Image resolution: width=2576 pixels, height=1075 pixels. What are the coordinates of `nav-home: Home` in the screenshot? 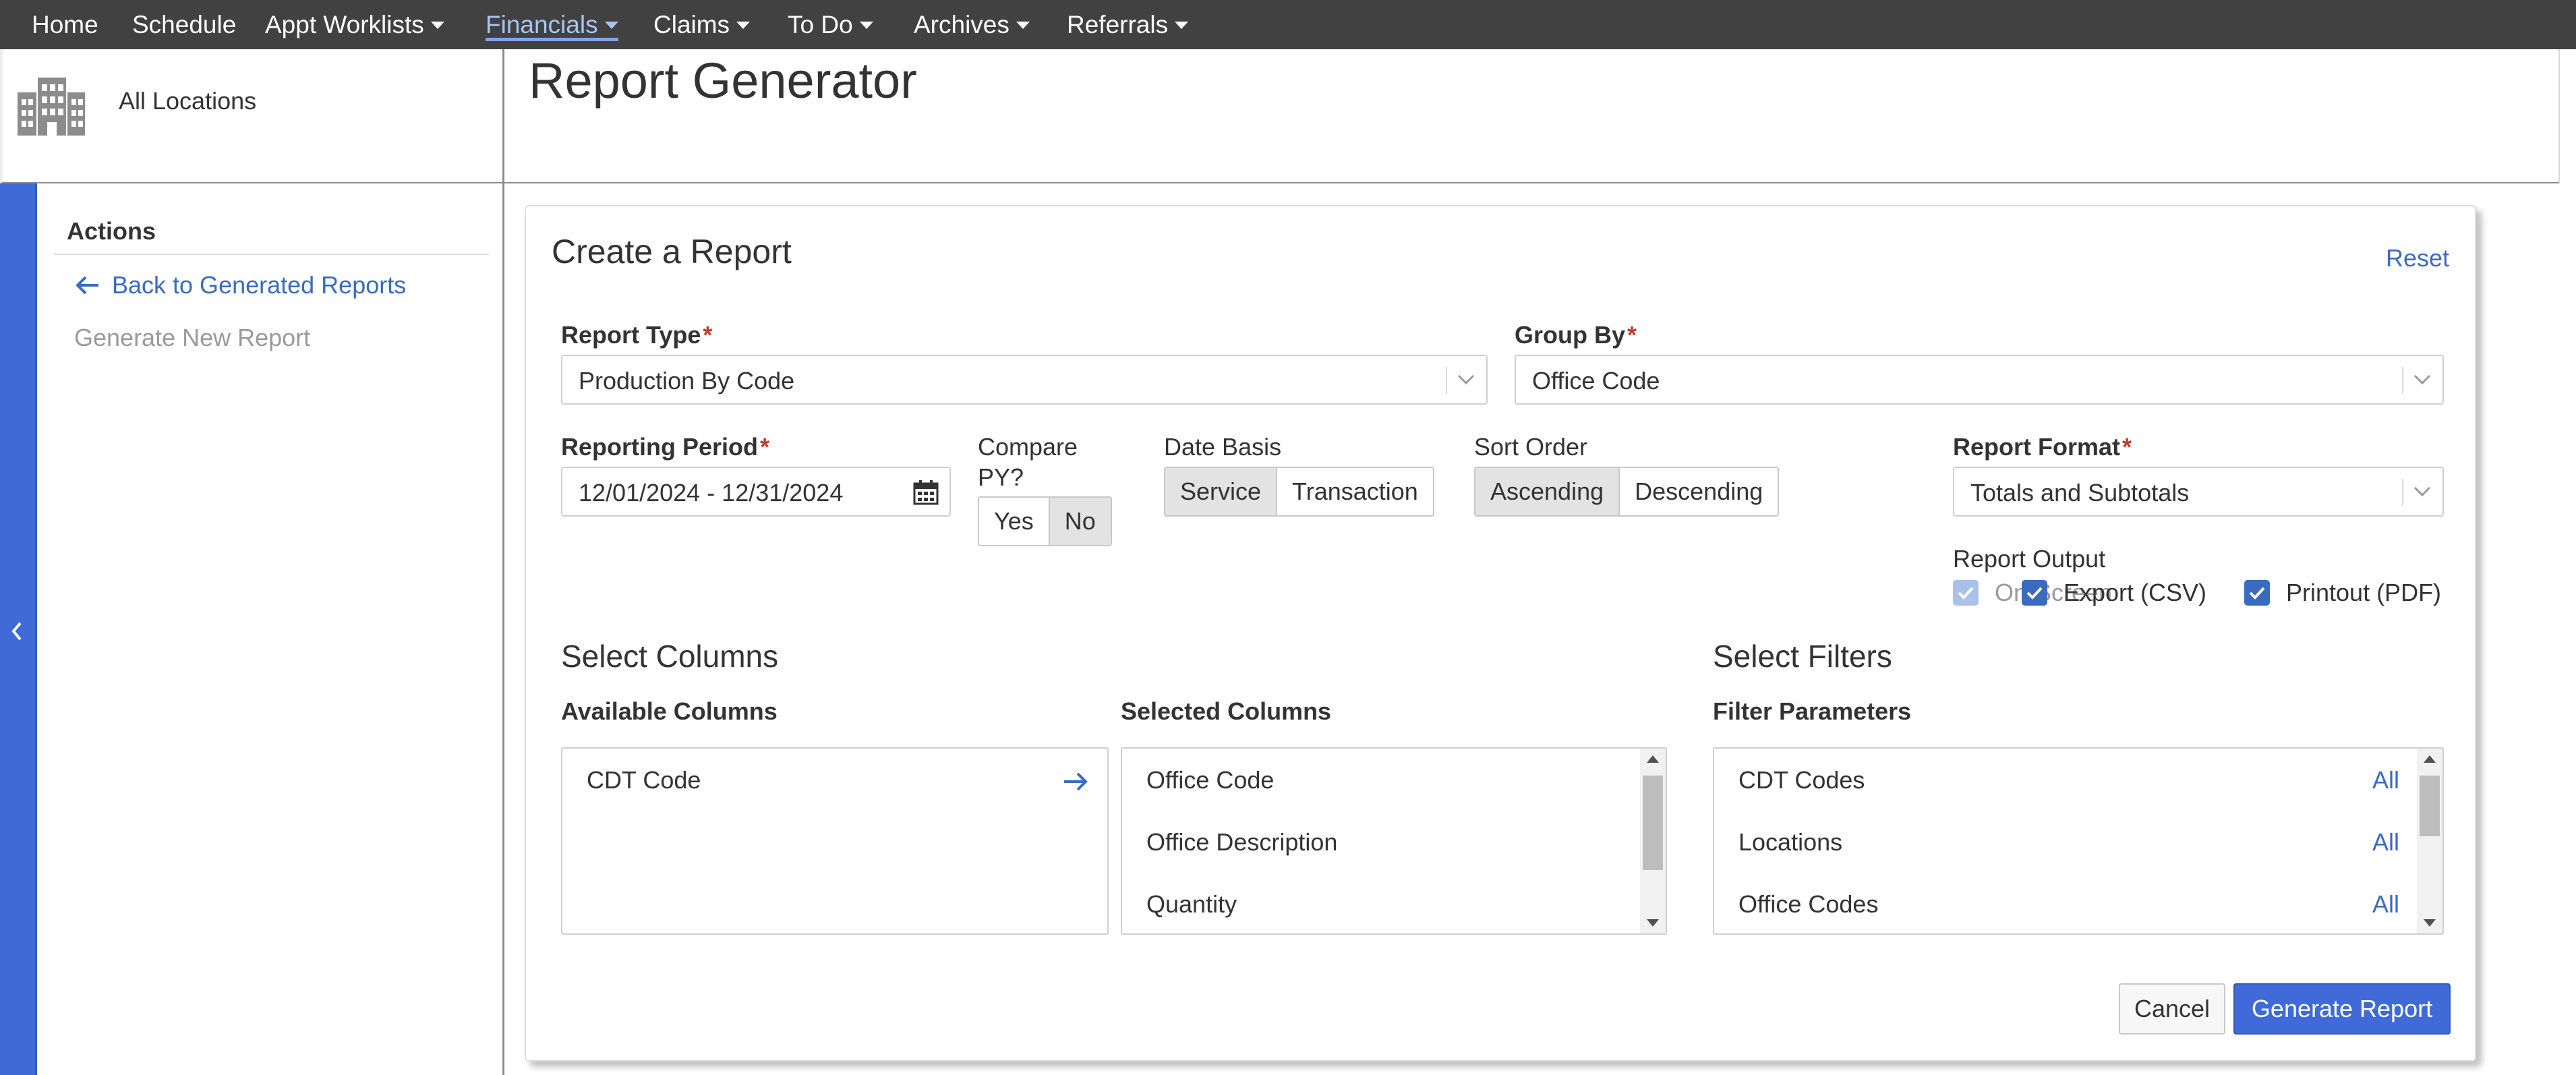 It's located at (65, 24).